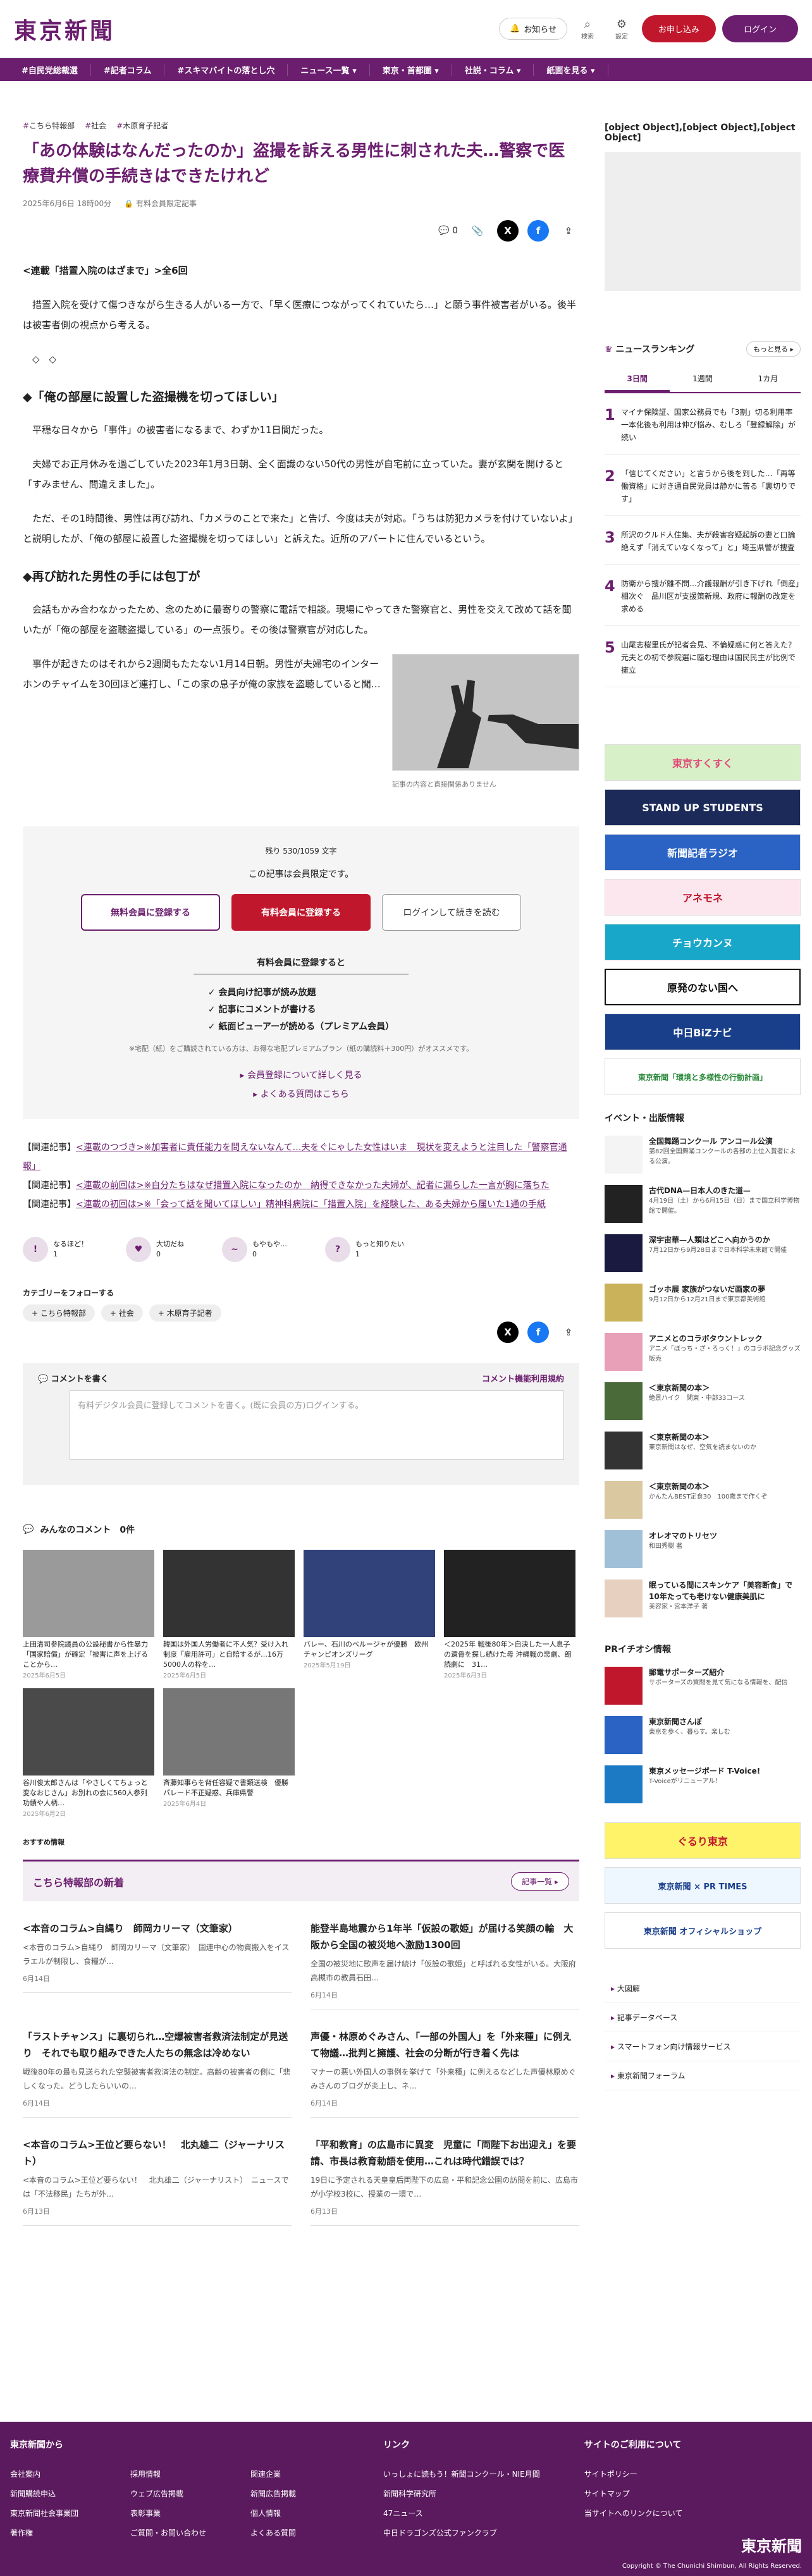 The width and height of the screenshot is (812, 2576). Describe the element at coordinates (703, 942) in the screenshot. I see `banner: チョウカンヌ` at that location.